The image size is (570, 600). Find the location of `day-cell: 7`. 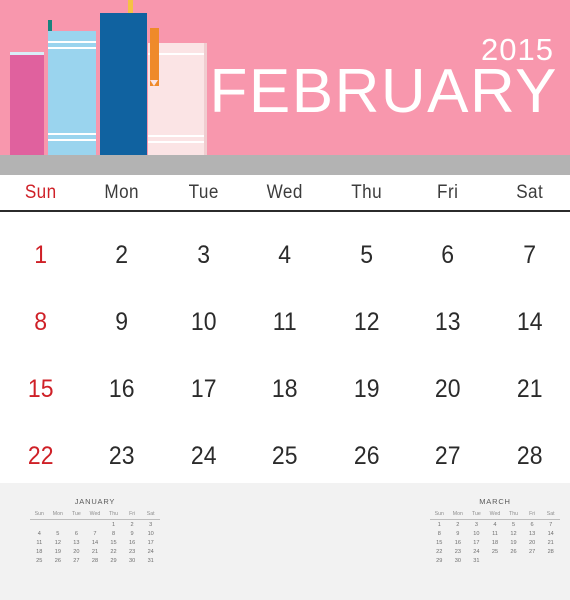

day-cell: 7 is located at coordinates (529, 248).